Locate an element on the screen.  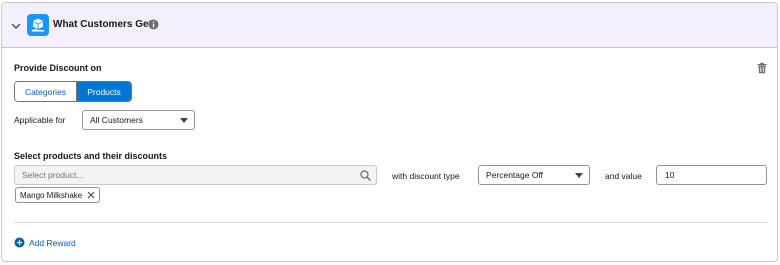
discount-type-value: Percentage Off is located at coordinates (515, 175).